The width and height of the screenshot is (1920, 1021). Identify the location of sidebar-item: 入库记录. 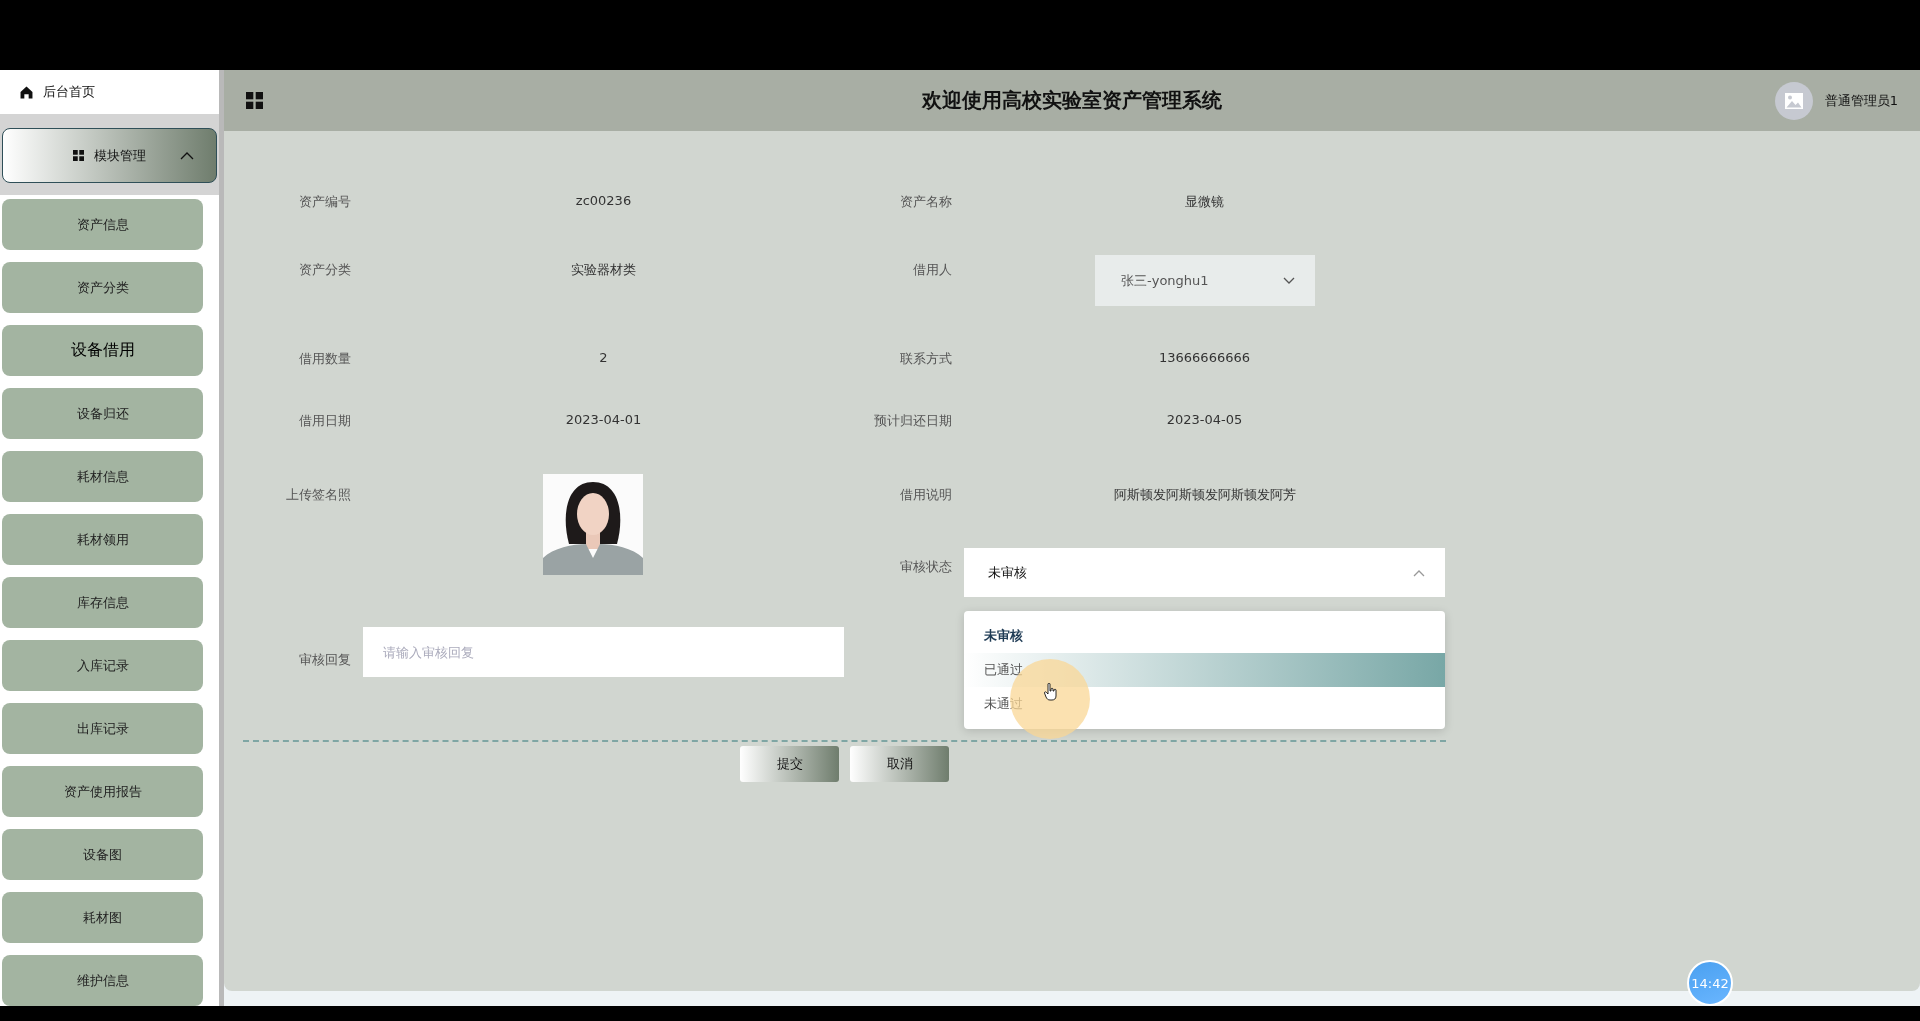
(102, 665).